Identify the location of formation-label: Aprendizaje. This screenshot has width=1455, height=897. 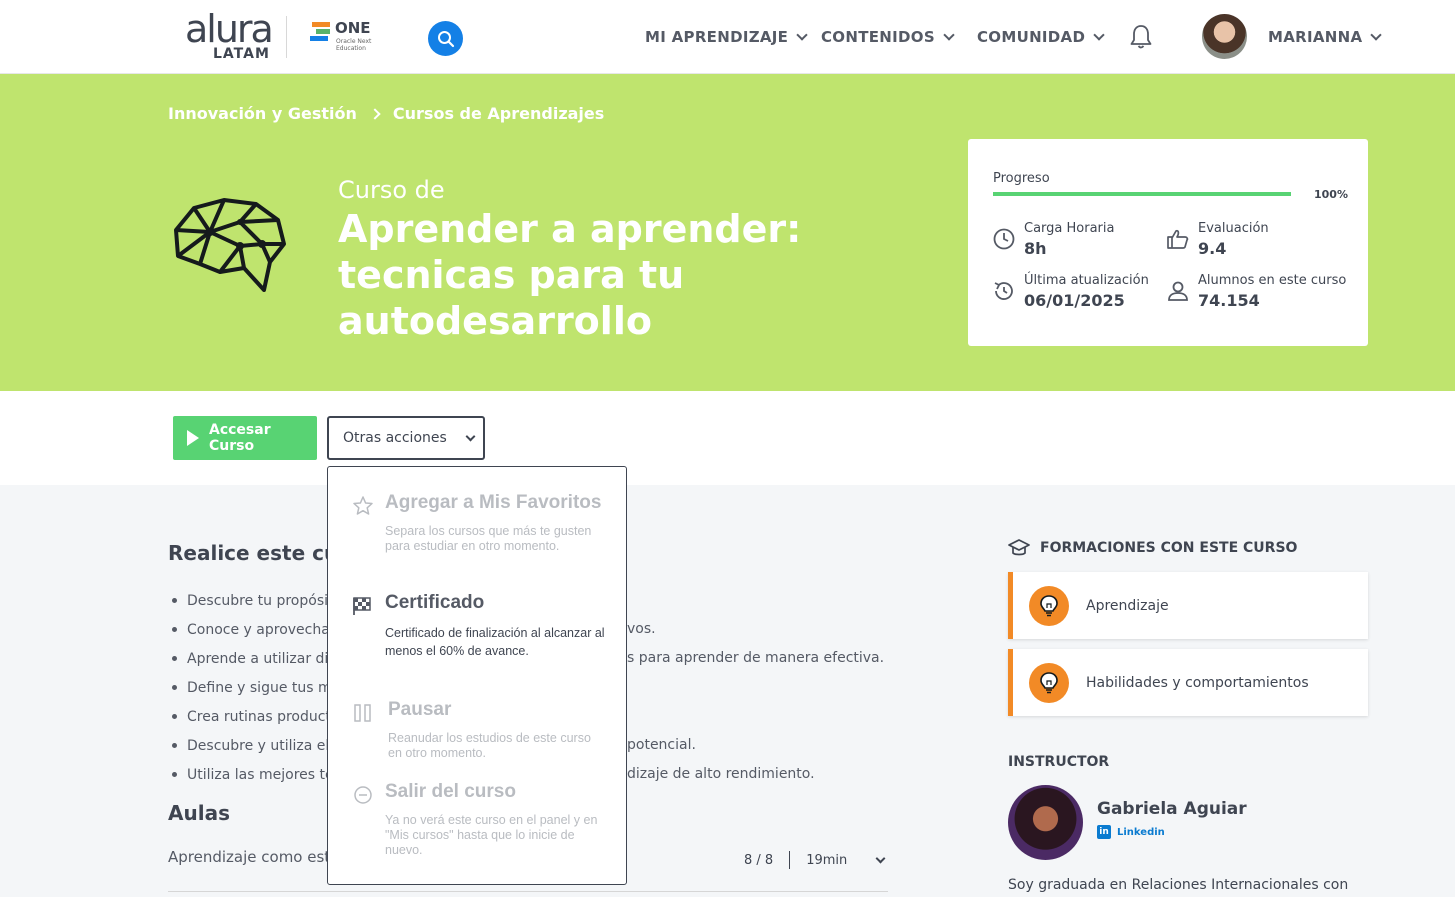
(1127, 605).